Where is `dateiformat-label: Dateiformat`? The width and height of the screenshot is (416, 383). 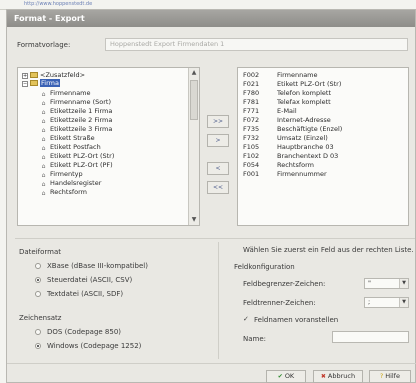 dateiformat-label: Dateiformat is located at coordinates (40, 252).